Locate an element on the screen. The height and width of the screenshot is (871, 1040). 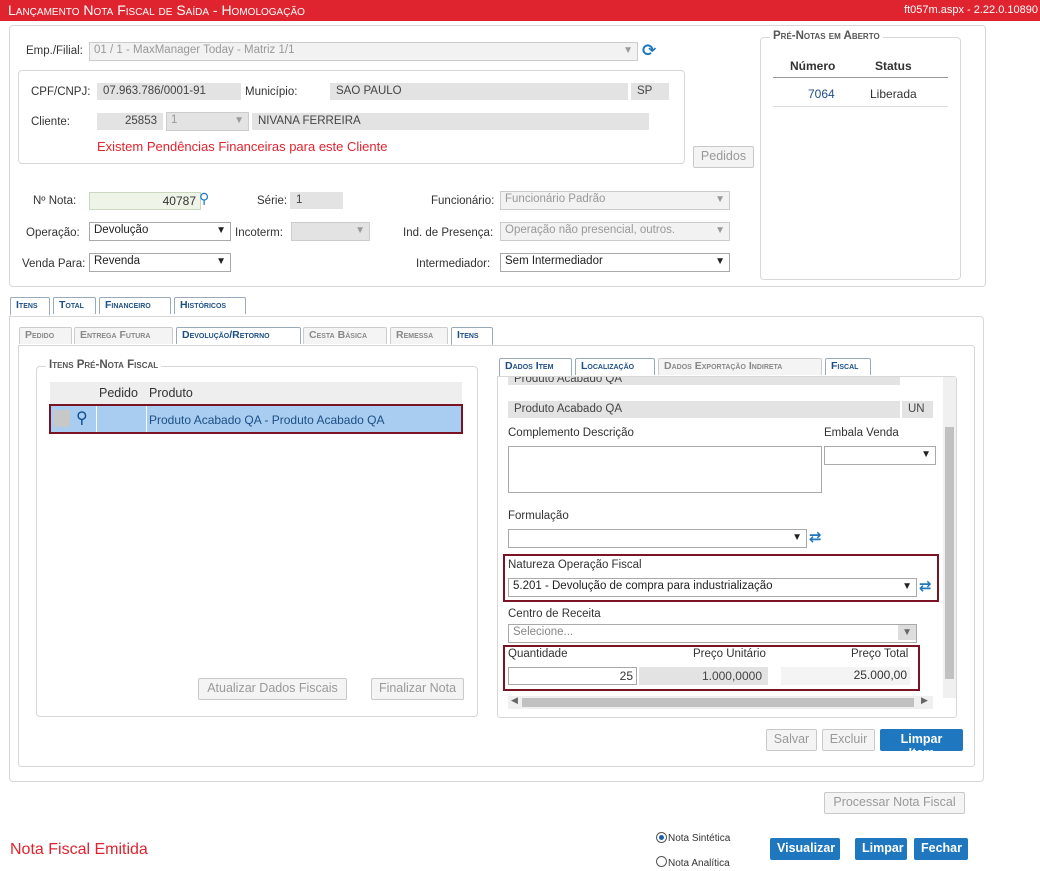
intermediador-select: Sem Intermediador ▼ is located at coordinates (615, 262).